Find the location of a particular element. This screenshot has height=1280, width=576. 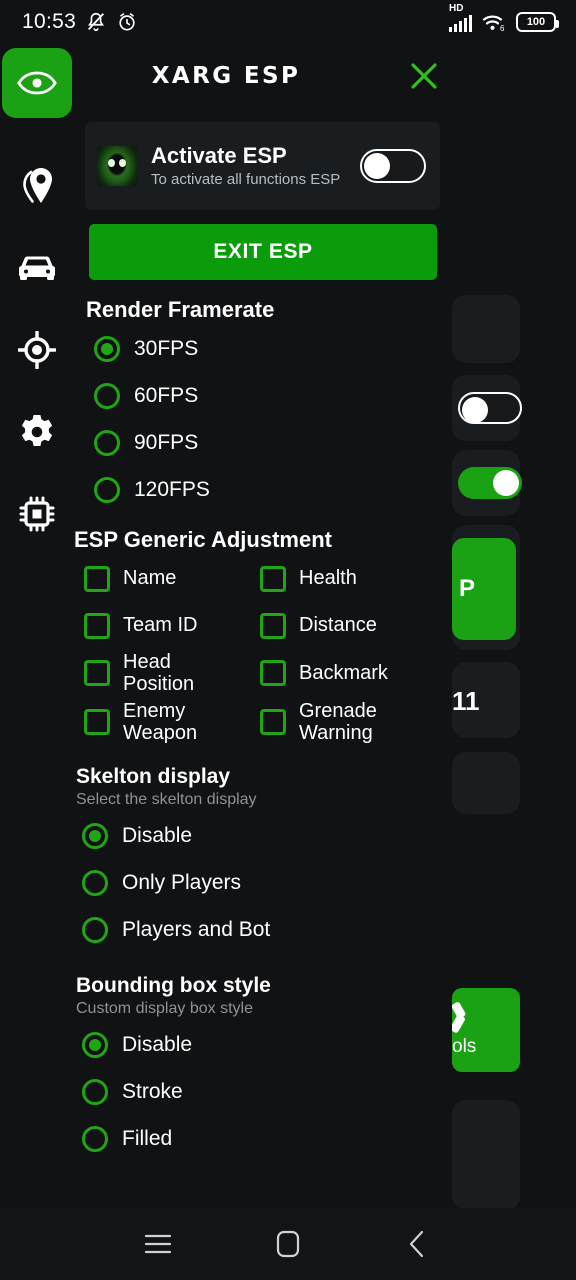

cellular-signal-icon: HD is located at coordinates (460, 17).